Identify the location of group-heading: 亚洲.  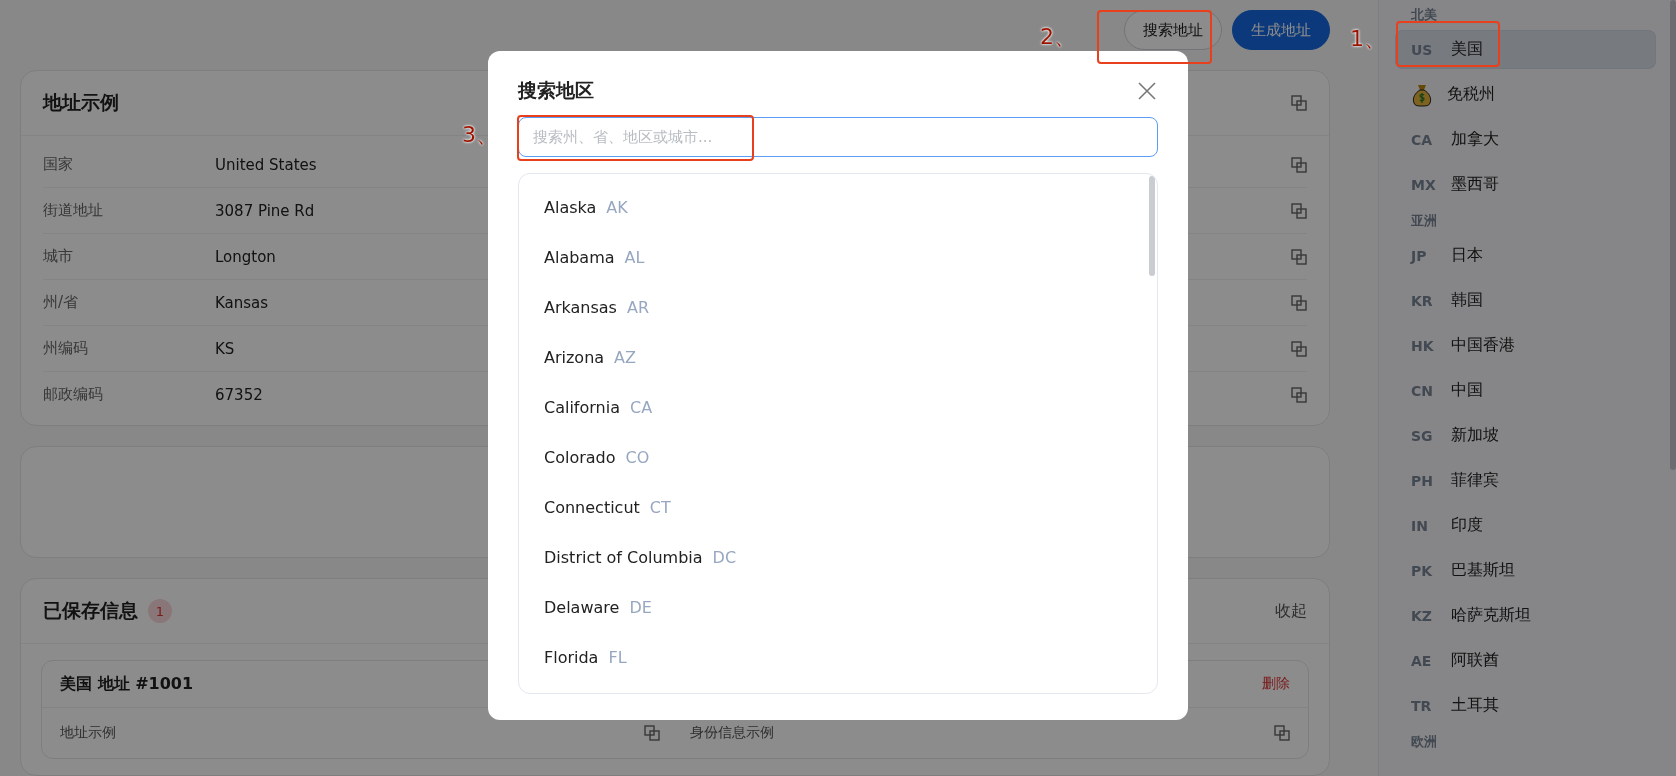
(1424, 221).